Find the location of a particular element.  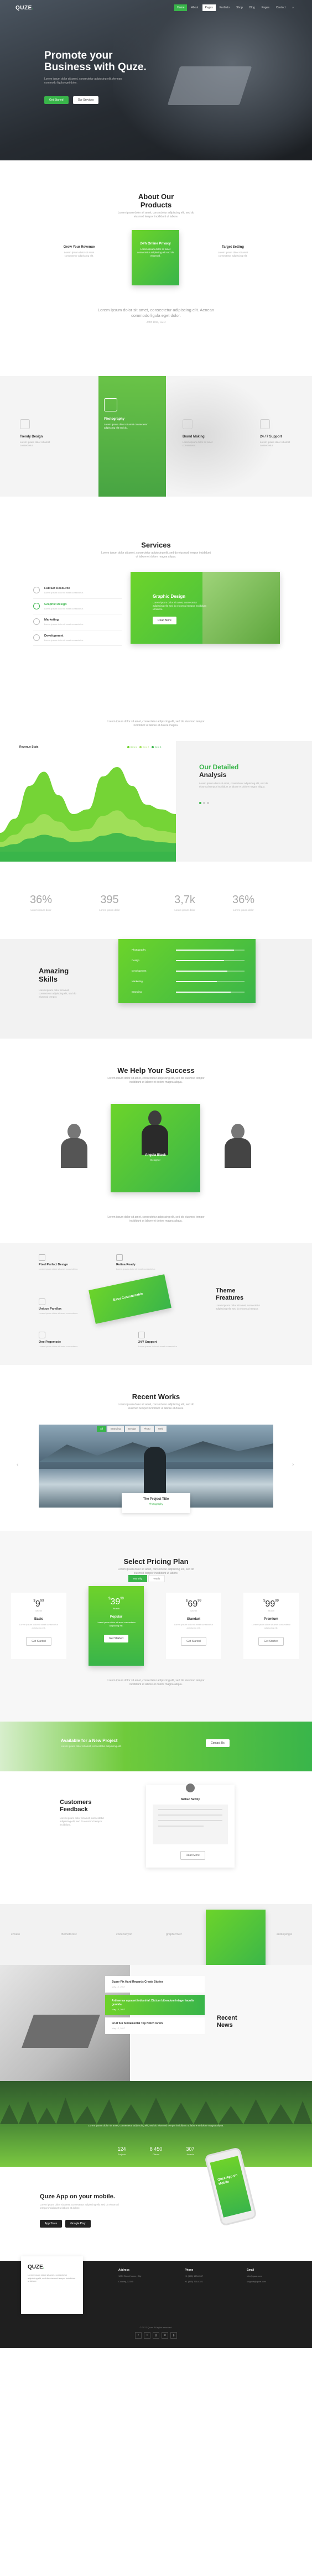

twitter-icon: t is located at coordinates (147, 2335).